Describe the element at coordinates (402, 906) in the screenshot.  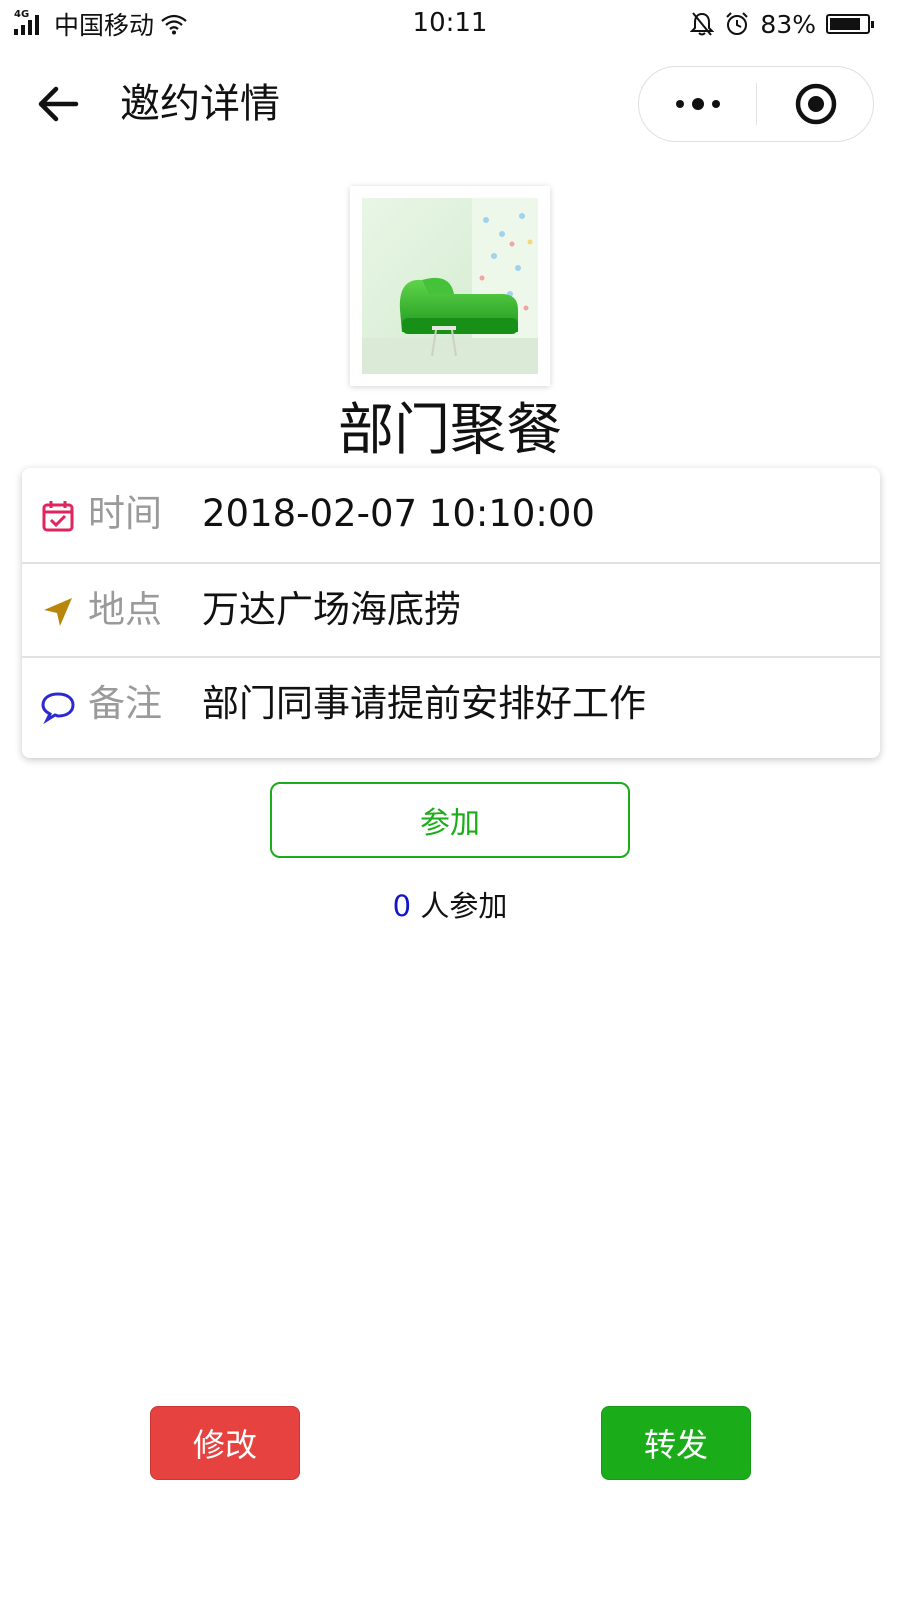
I see `participant-number: 0` at that location.